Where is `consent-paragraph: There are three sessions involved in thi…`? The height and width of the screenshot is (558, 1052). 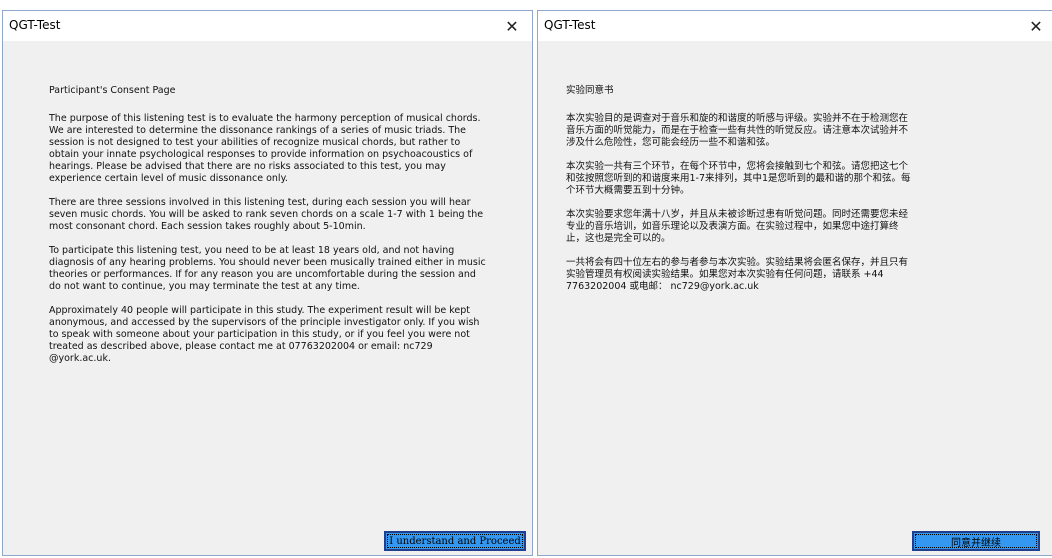 consent-paragraph: There are three sessions involved in thi… is located at coordinates (266, 214).